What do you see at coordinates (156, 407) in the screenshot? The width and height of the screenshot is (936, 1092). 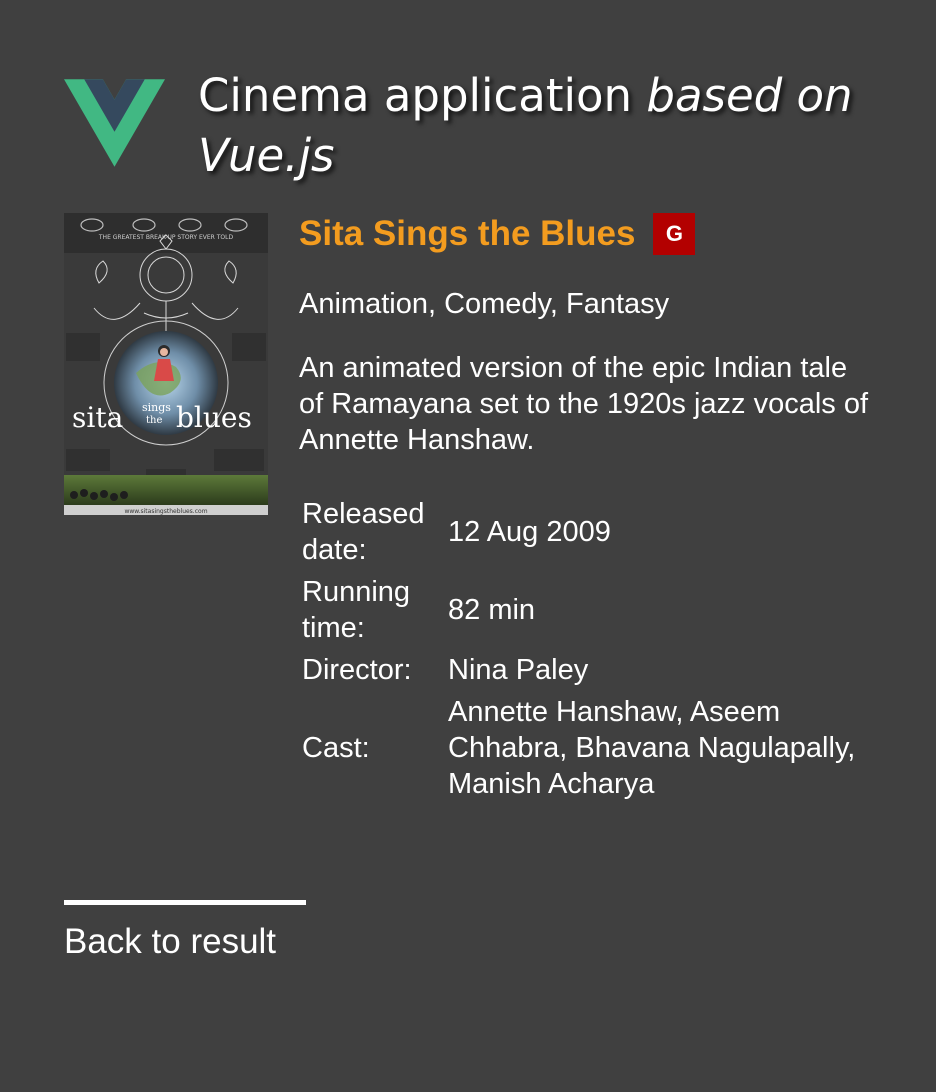 I see `poster-title-sings: sings` at bounding box center [156, 407].